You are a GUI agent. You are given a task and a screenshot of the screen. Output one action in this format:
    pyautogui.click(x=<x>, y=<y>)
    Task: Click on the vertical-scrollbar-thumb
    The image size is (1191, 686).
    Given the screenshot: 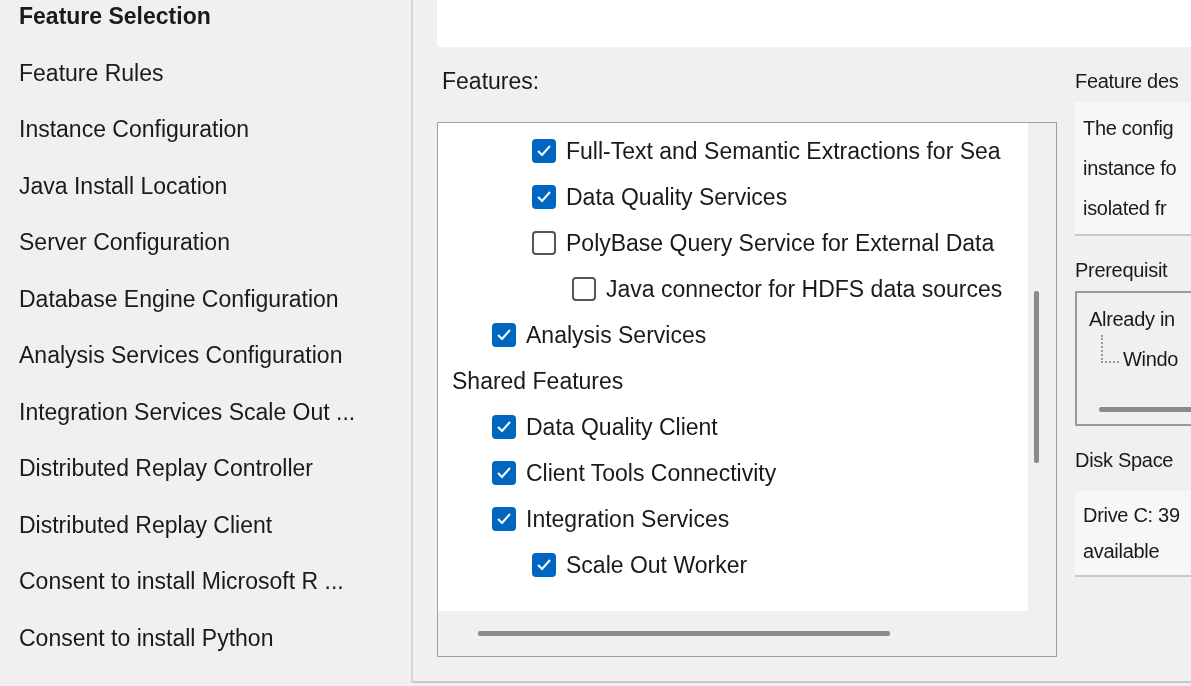 What is the action you would take?
    pyautogui.click(x=1036, y=377)
    